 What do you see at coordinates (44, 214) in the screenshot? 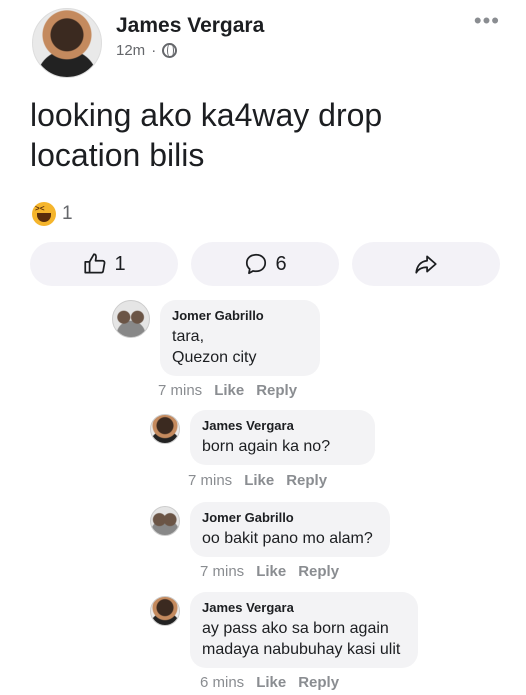
I see `haha-icon` at bounding box center [44, 214].